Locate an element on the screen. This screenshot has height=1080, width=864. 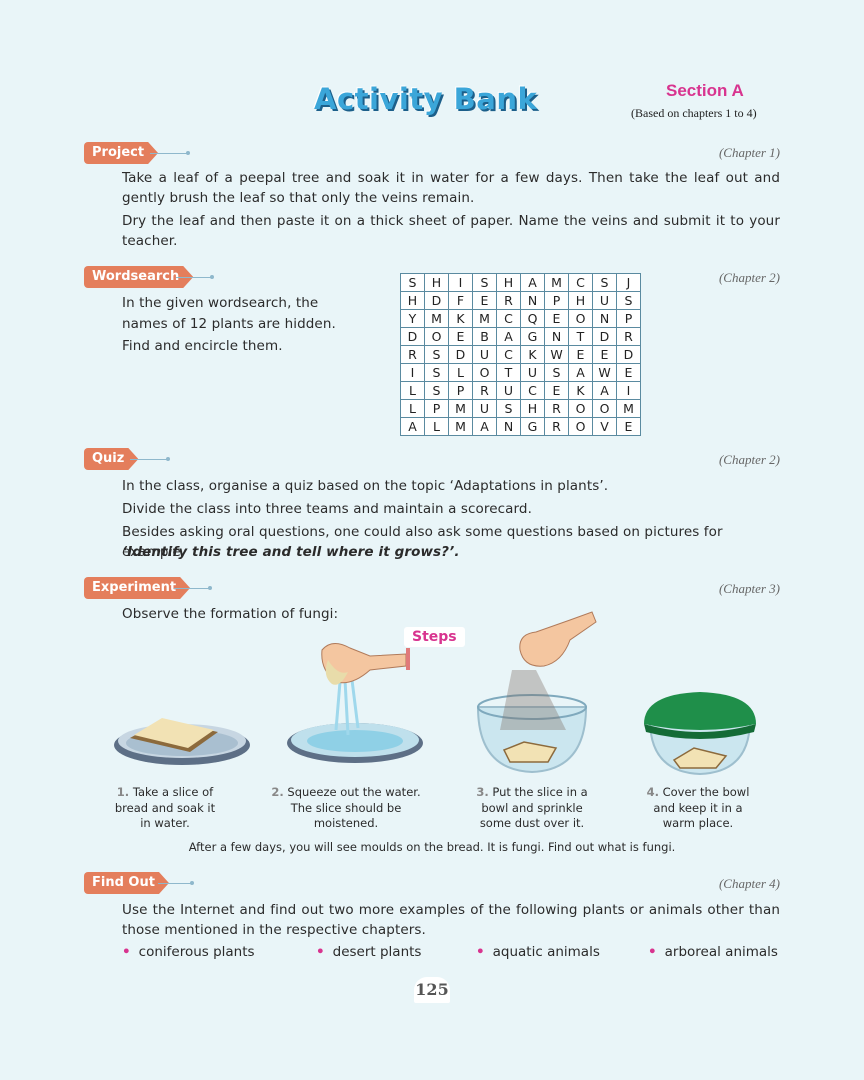
bullet-text: coniferous plants is located at coordinates (196, 952).